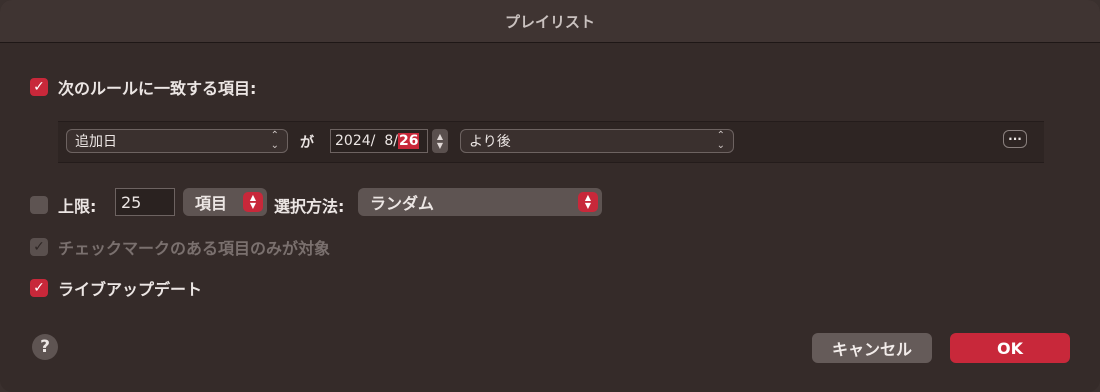 This screenshot has width=1100, height=392. What do you see at coordinates (77, 206) in the screenshot?
I see `limit-label: 上限:` at bounding box center [77, 206].